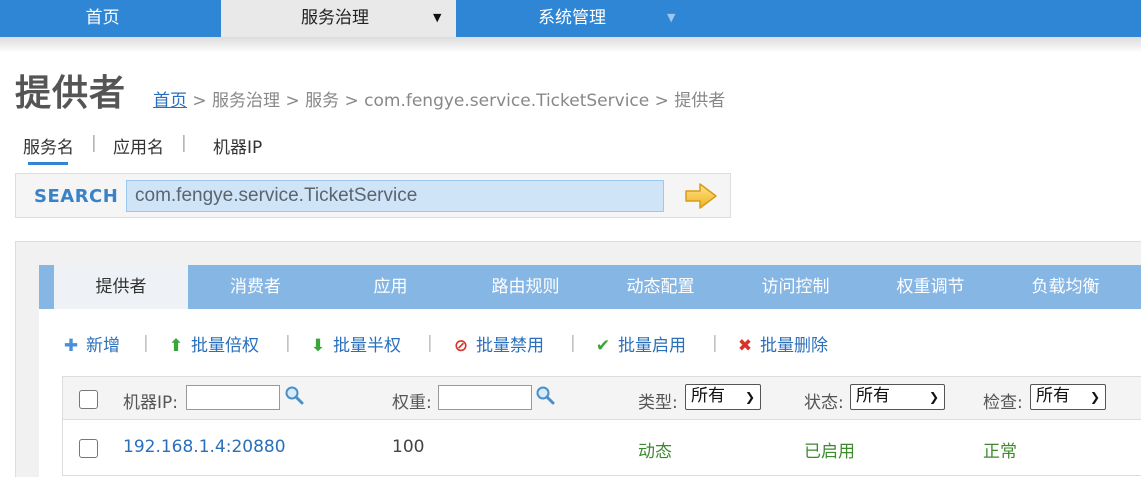 This screenshot has height=477, width=1141. Describe the element at coordinates (570, 45) in the screenshot. I see `nav-shadow` at that location.